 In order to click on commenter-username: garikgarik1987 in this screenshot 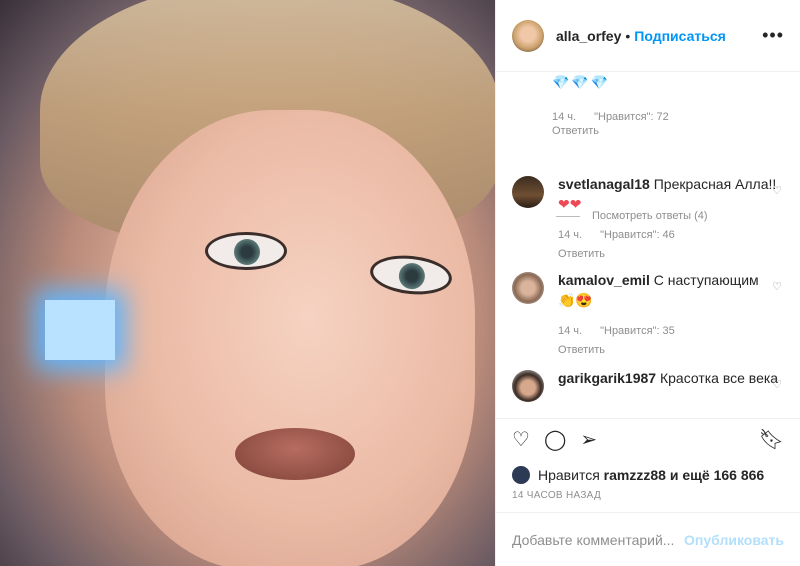, I will do `click(607, 378)`.